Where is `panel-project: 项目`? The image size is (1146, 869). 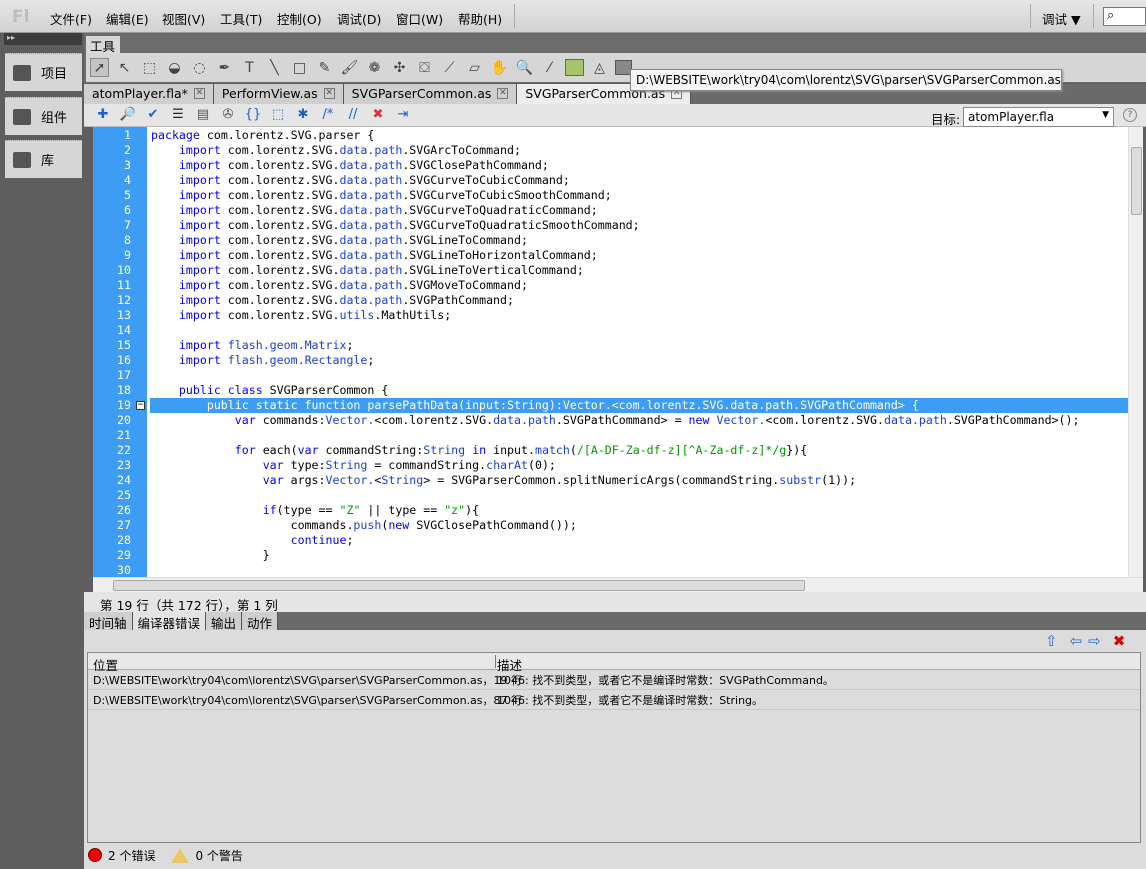
panel-project: 项目 is located at coordinates (43, 72).